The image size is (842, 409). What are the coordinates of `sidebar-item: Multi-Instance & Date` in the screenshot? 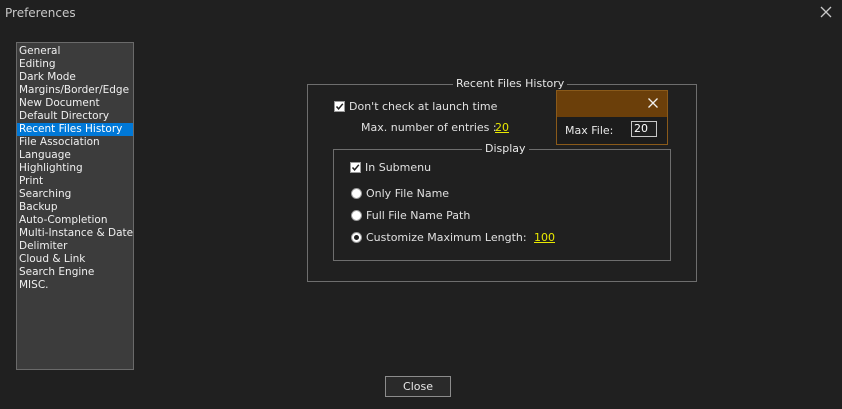 It's located at (75, 233).